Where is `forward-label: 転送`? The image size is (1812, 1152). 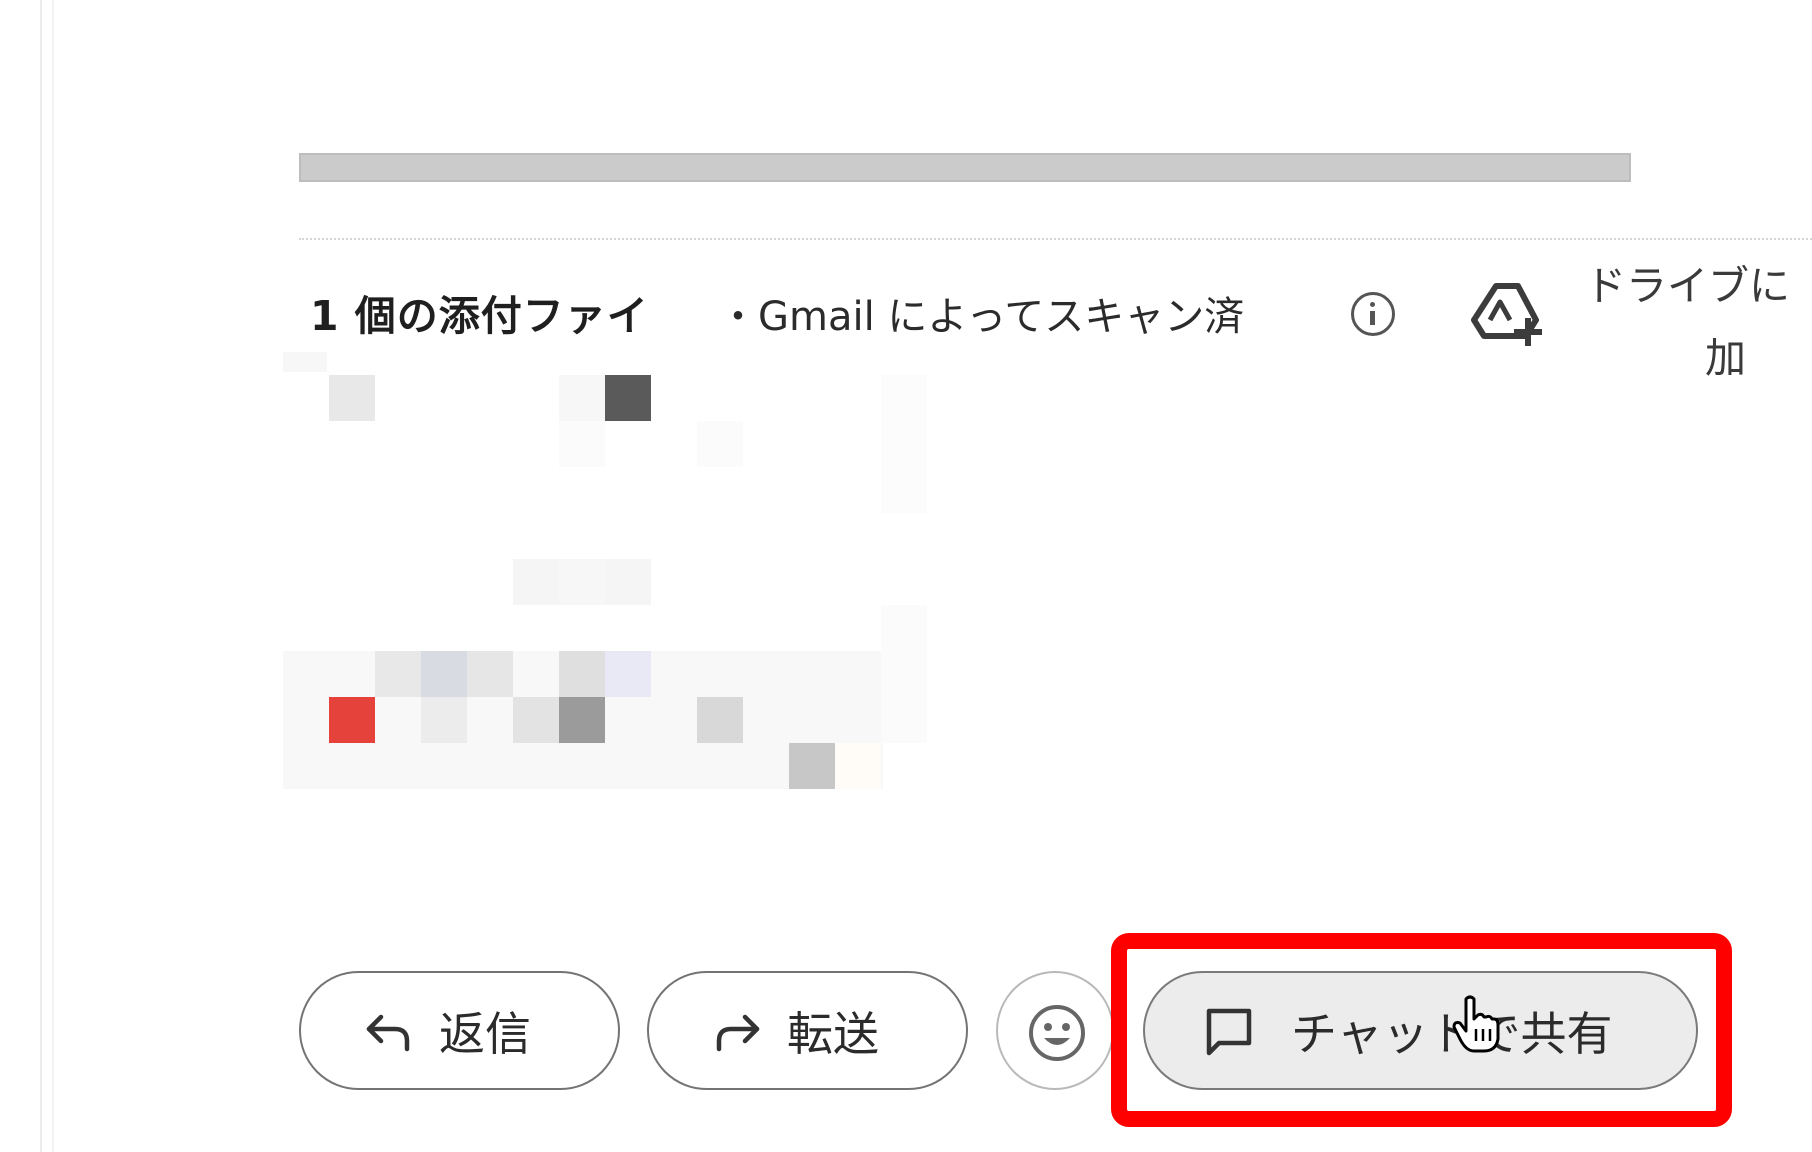
forward-label: 転送 is located at coordinates (833, 1033).